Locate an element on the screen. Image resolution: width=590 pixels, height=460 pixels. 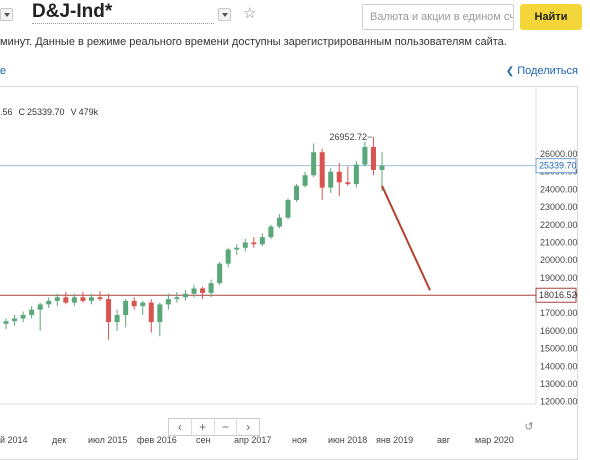
y-tick-label: 16000.00 is located at coordinates (559, 331).